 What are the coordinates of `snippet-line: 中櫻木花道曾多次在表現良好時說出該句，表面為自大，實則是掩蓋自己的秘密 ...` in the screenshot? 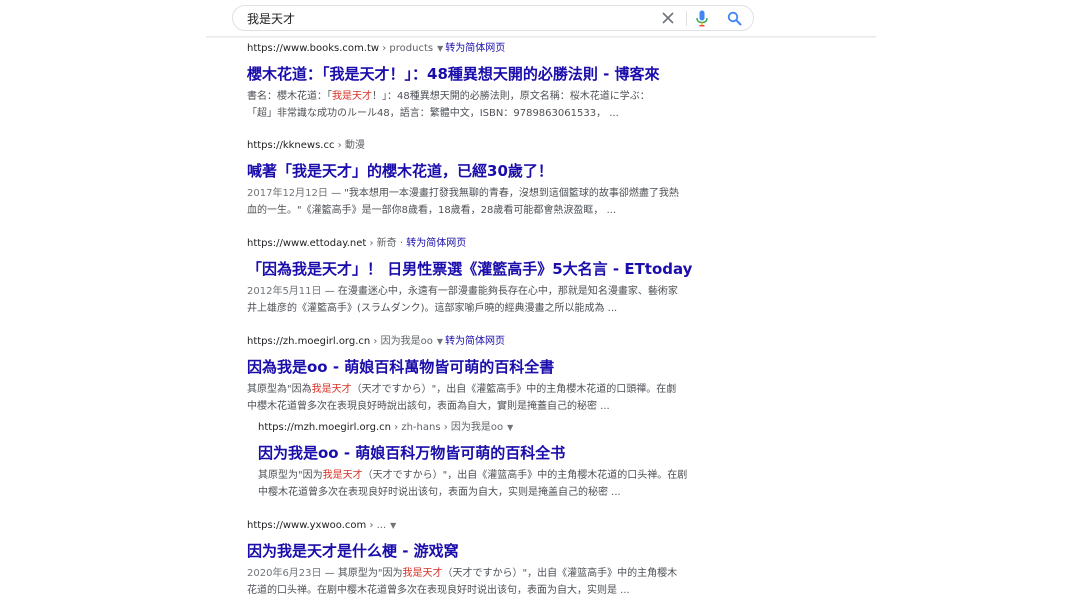 It's located at (428, 406).